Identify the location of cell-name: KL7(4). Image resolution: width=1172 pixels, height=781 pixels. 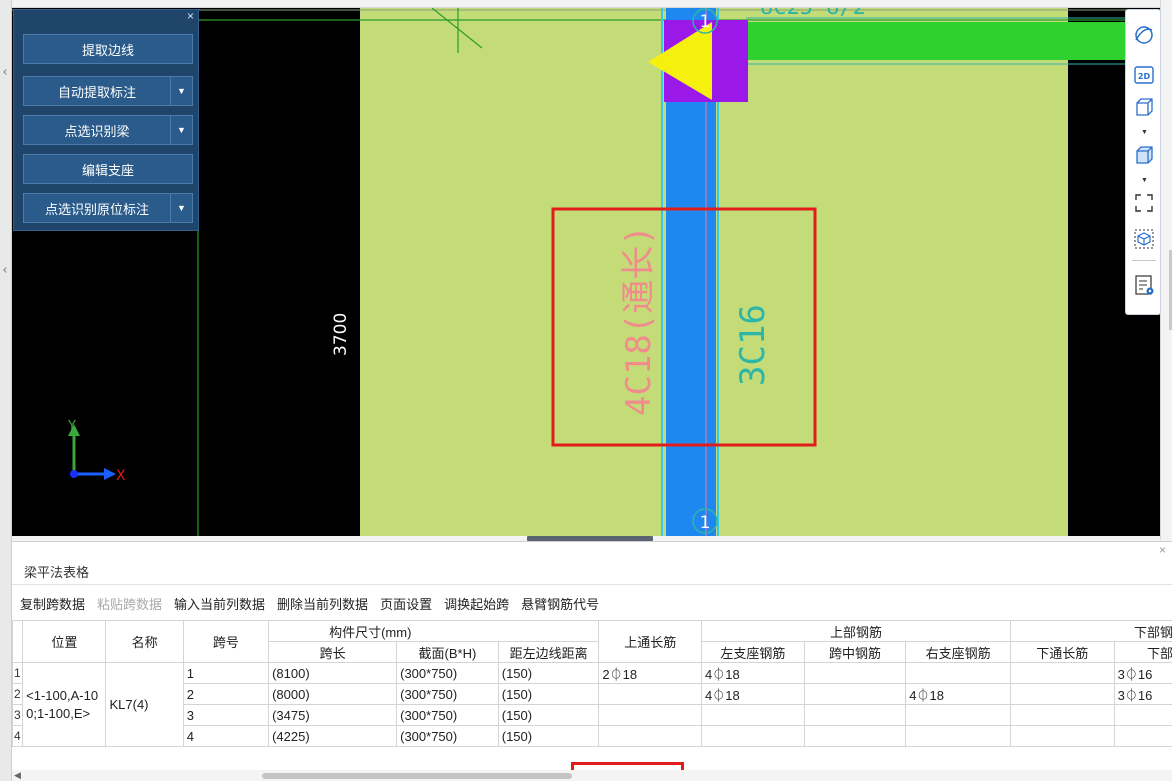
(144, 704).